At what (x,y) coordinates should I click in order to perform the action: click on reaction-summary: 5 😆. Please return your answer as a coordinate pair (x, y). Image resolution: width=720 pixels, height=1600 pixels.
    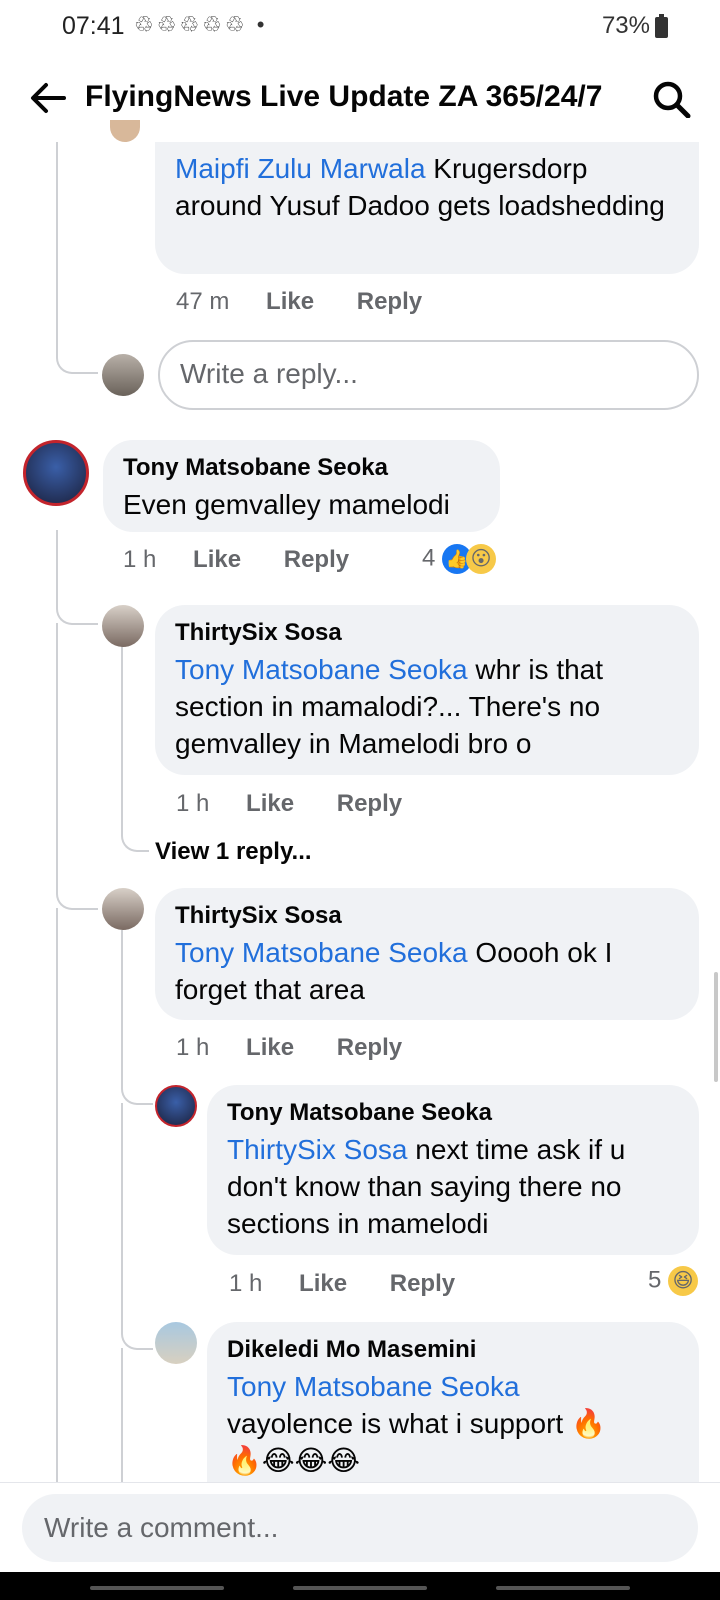
    Looking at the image, I should click on (673, 1281).